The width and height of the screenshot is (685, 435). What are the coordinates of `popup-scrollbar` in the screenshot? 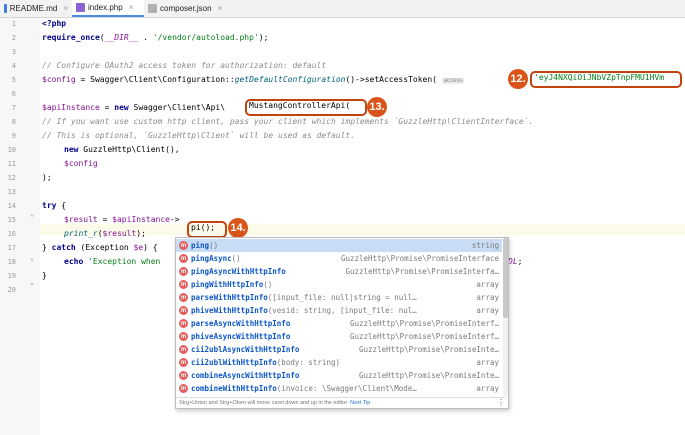 It's located at (505, 317).